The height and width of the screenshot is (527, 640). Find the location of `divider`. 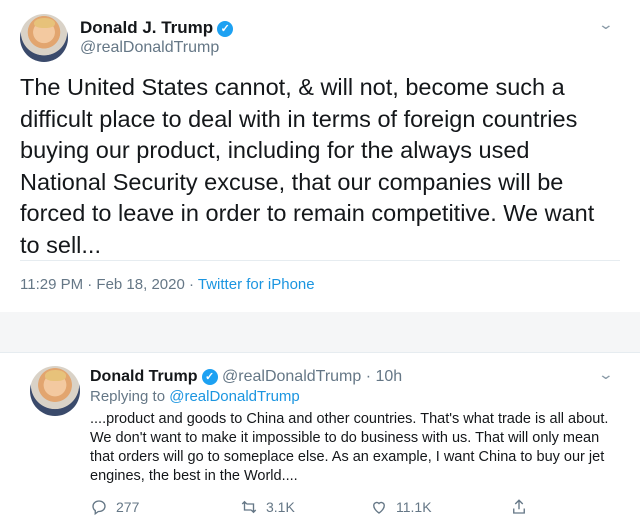

divider is located at coordinates (320, 260).